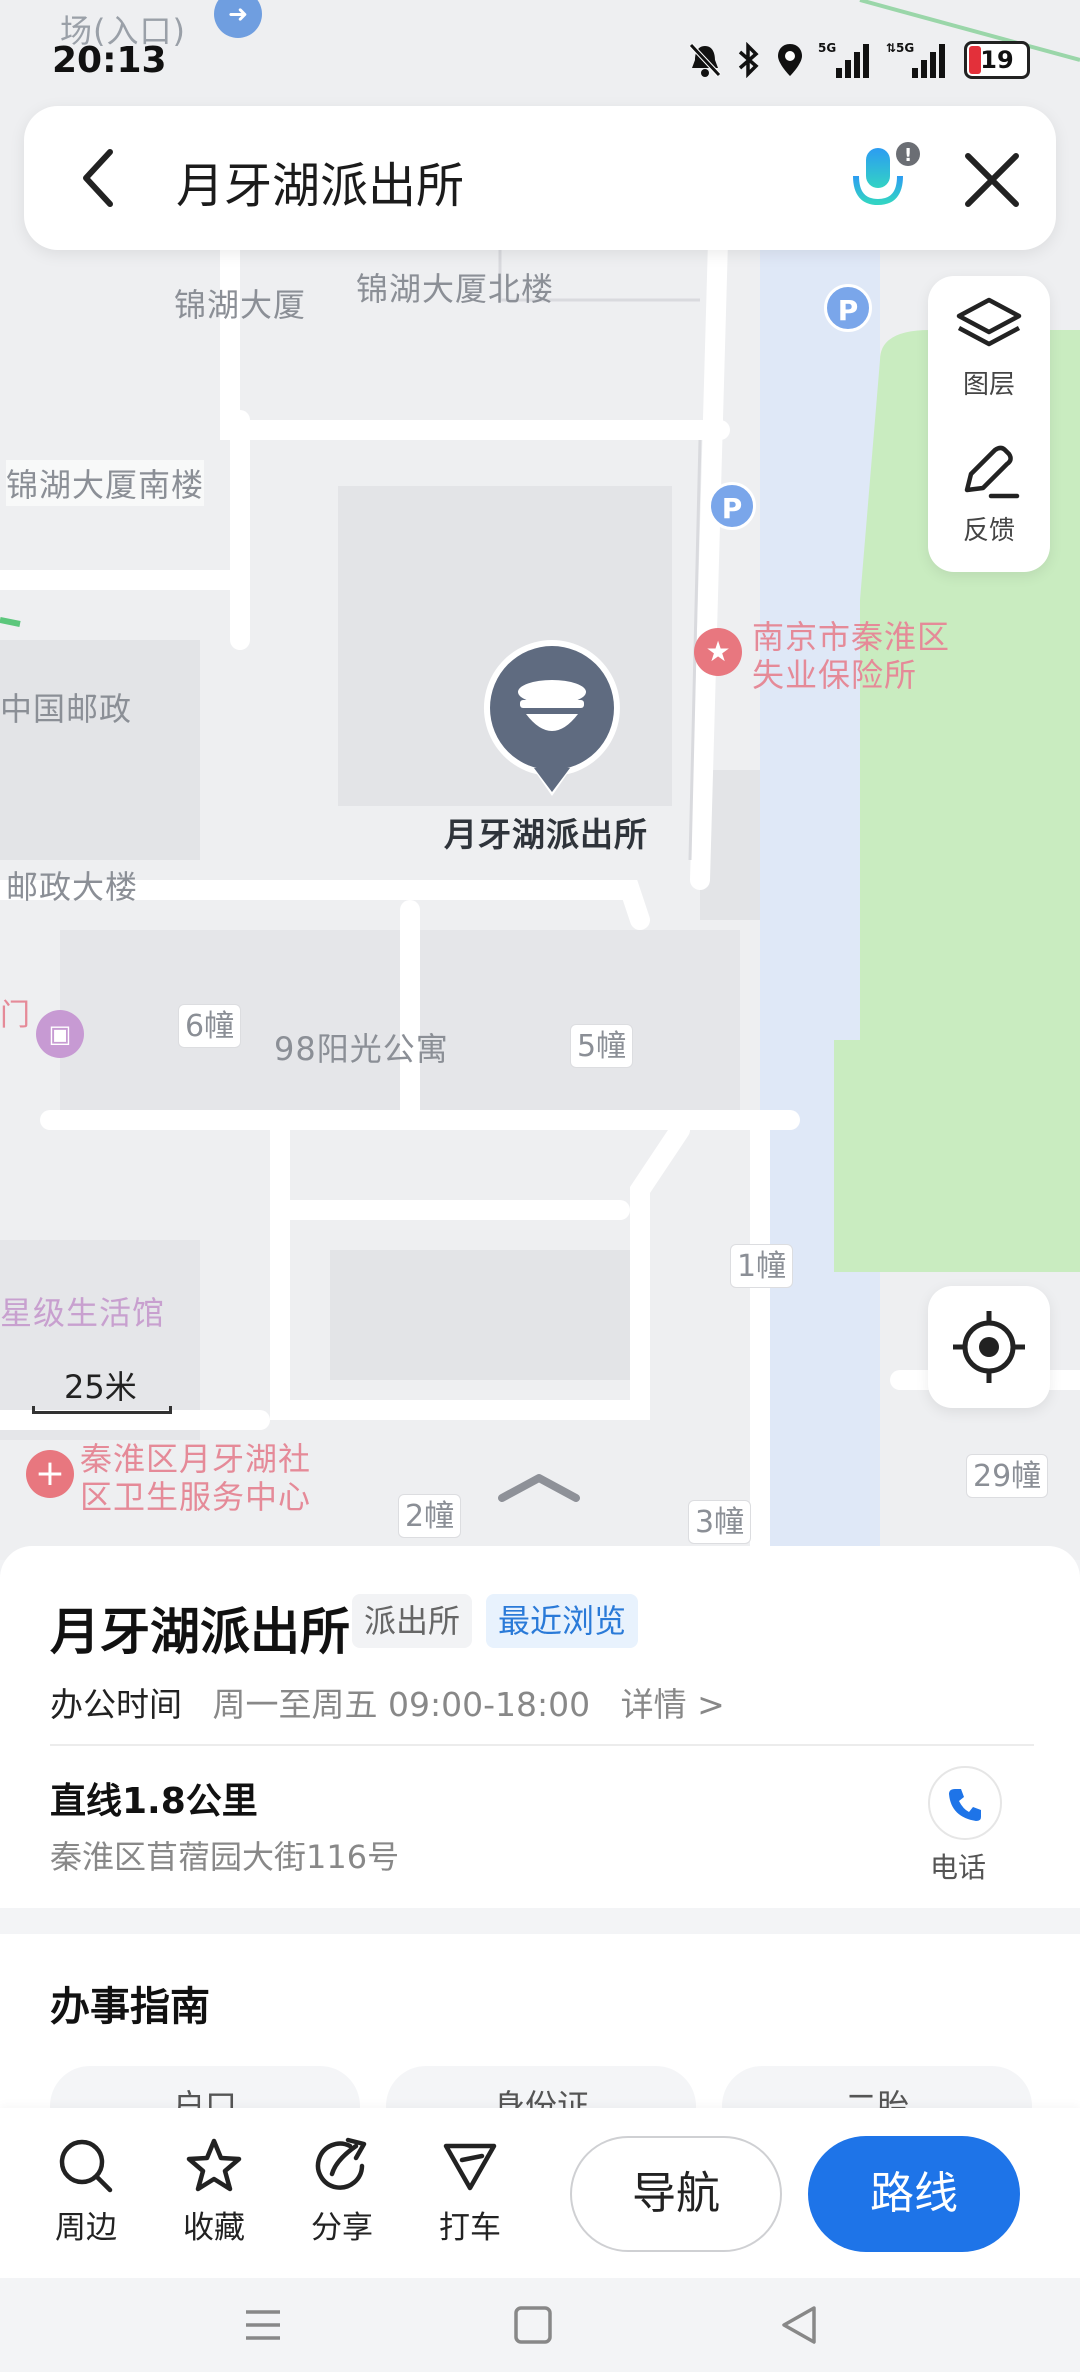 The width and height of the screenshot is (1080, 2372). I want to click on favorite-label: 收藏, so click(214, 2228).